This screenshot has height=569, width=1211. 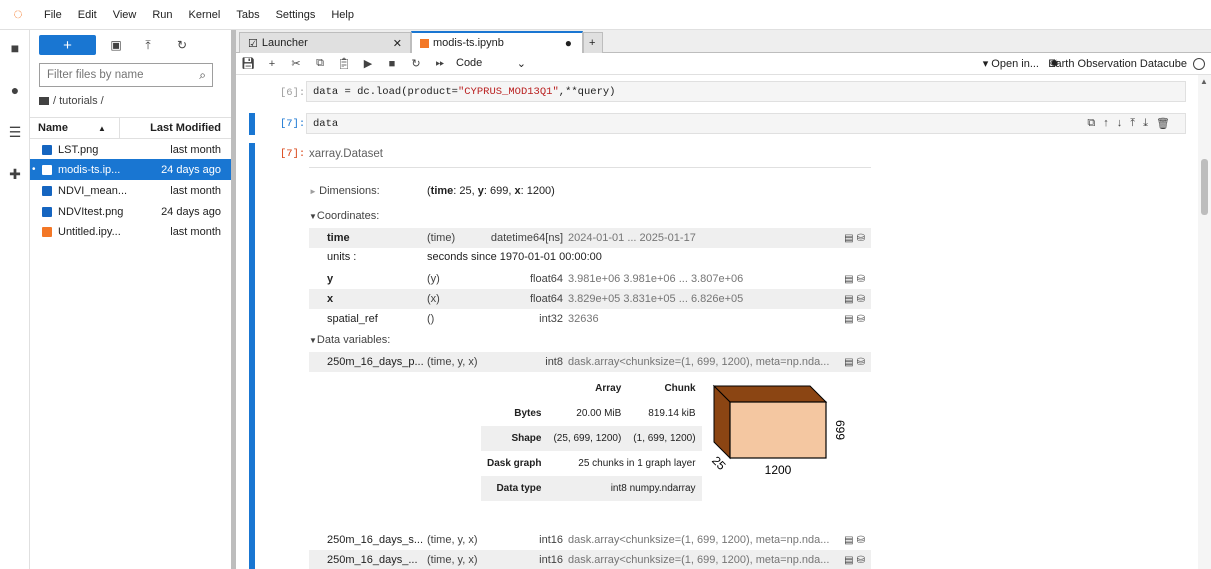 What do you see at coordinates (53, 128) in the screenshot?
I see `header-name: Name` at bounding box center [53, 128].